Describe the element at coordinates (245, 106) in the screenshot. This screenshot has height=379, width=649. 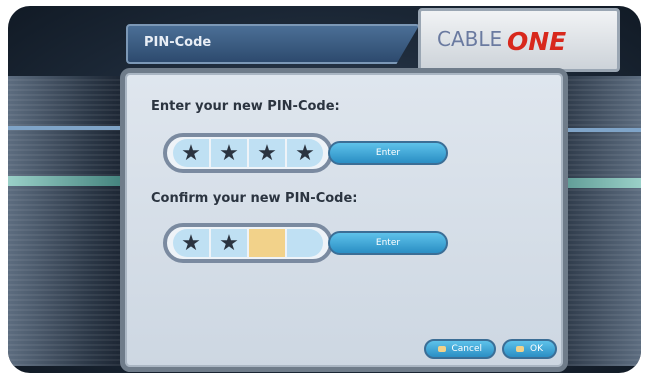
I see `new-pin-prompt: Enter your new PIN-Code:` at that location.